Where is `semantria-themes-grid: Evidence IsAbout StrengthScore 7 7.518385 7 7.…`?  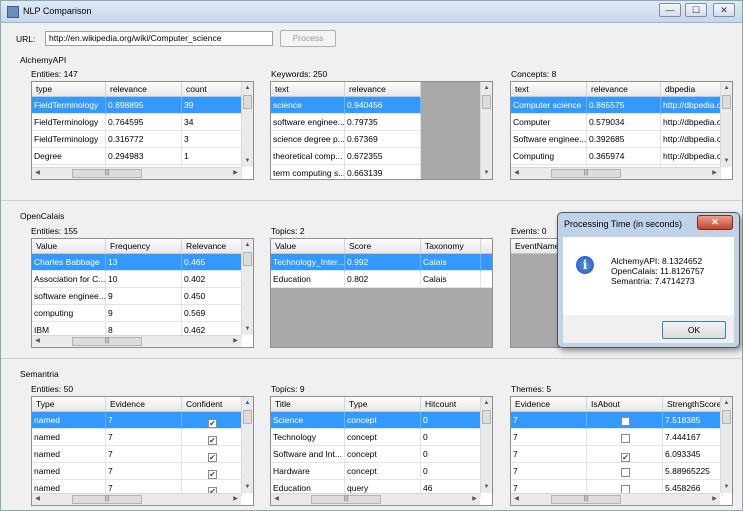
semantria-themes-grid: Evidence IsAbout StrengthScore 7 7.518385 7 7.… is located at coordinates (621, 451).